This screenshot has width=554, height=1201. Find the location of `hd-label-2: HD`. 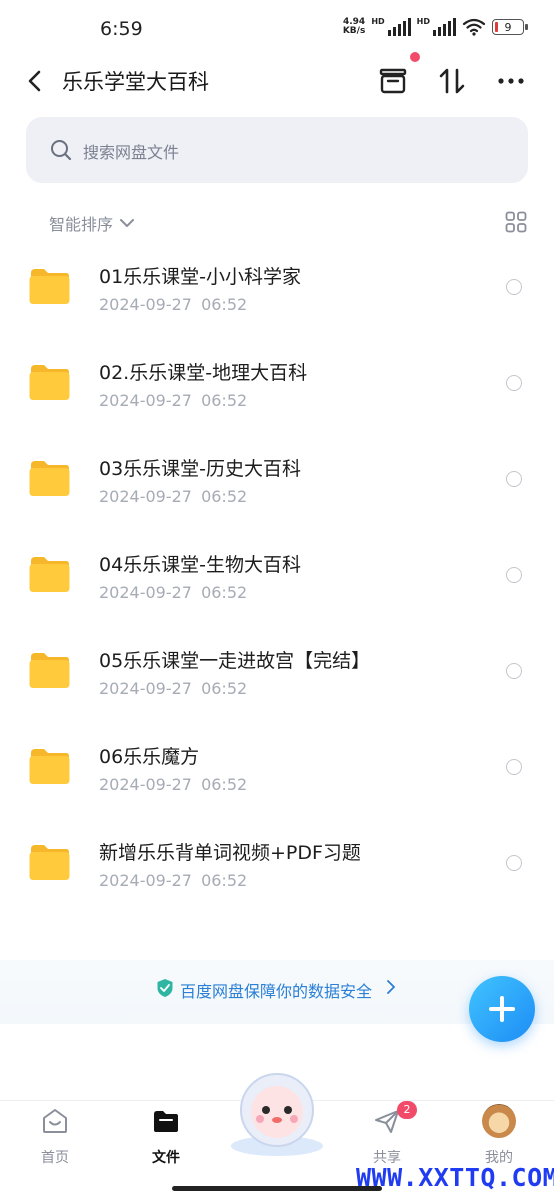

hd-label-2: HD is located at coordinates (423, 21).